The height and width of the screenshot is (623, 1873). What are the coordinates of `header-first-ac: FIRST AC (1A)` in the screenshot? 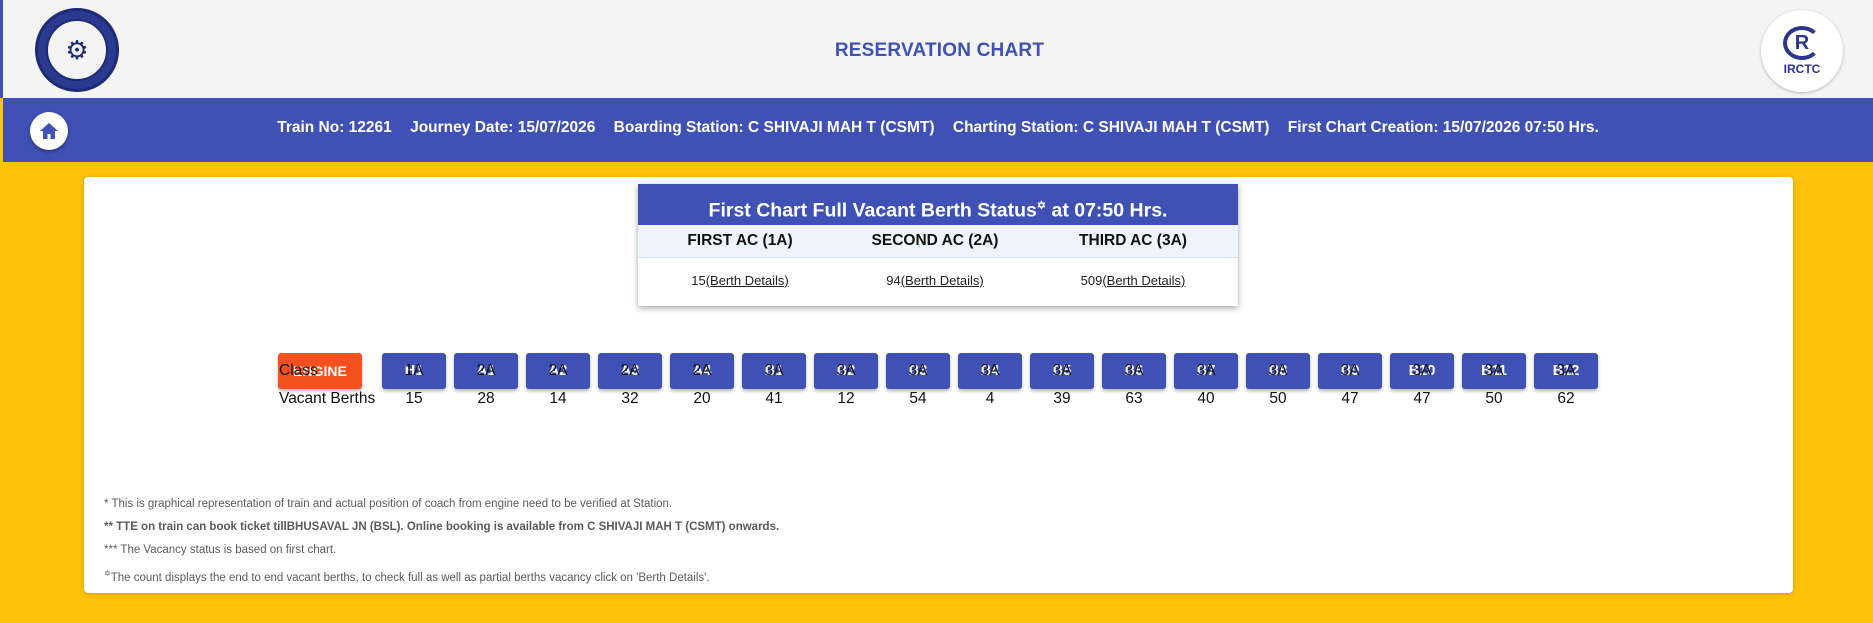 It's located at (740, 240).